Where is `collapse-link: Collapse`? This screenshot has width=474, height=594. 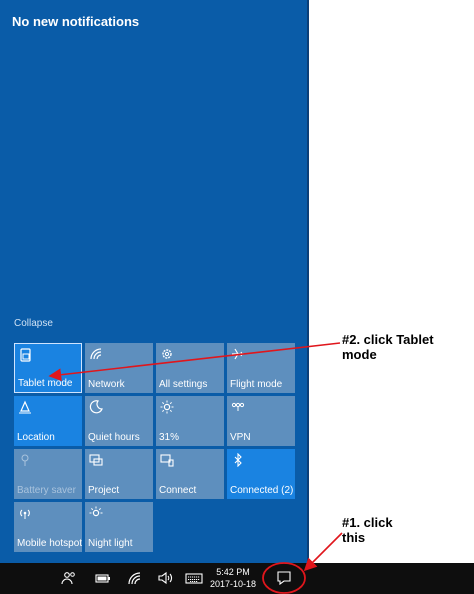
collapse-link: Collapse is located at coordinates (33, 323).